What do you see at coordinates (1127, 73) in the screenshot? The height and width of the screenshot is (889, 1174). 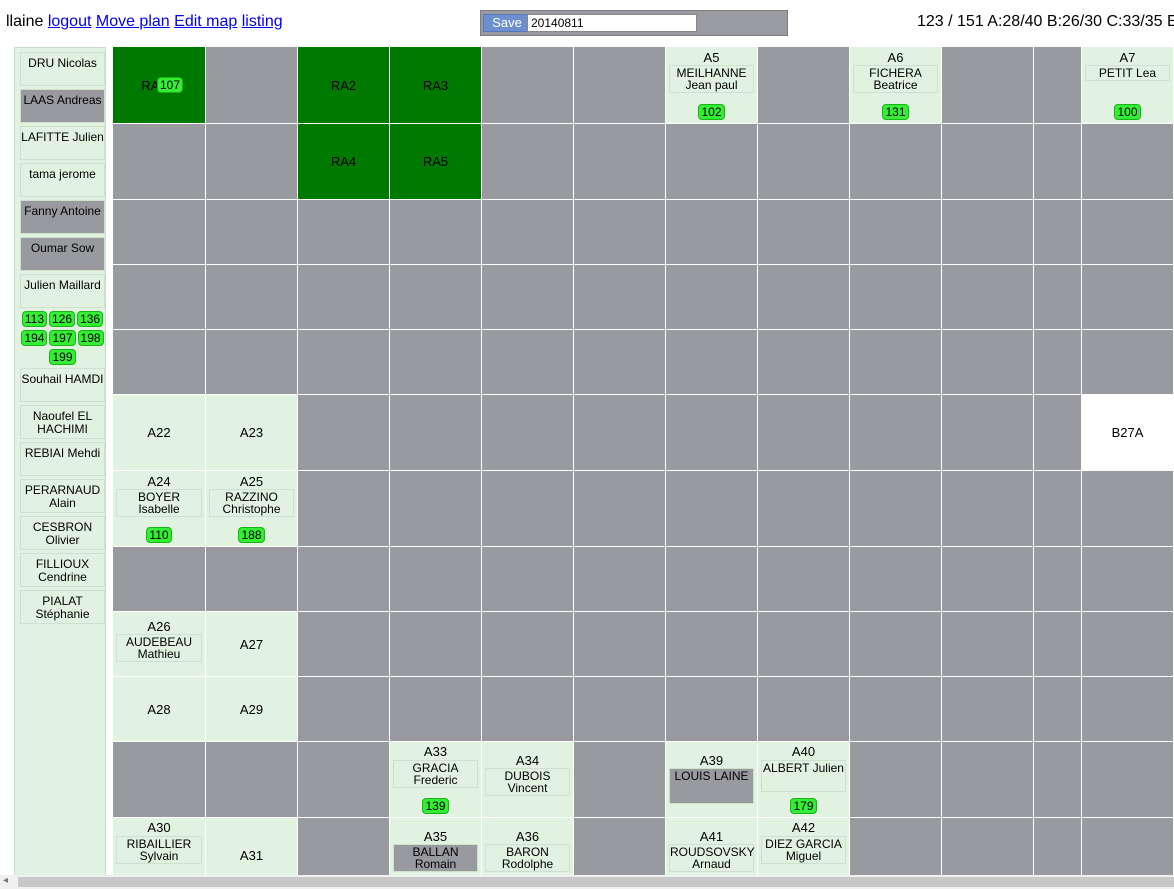 I see `desk-occupant: PETIT Lea` at bounding box center [1127, 73].